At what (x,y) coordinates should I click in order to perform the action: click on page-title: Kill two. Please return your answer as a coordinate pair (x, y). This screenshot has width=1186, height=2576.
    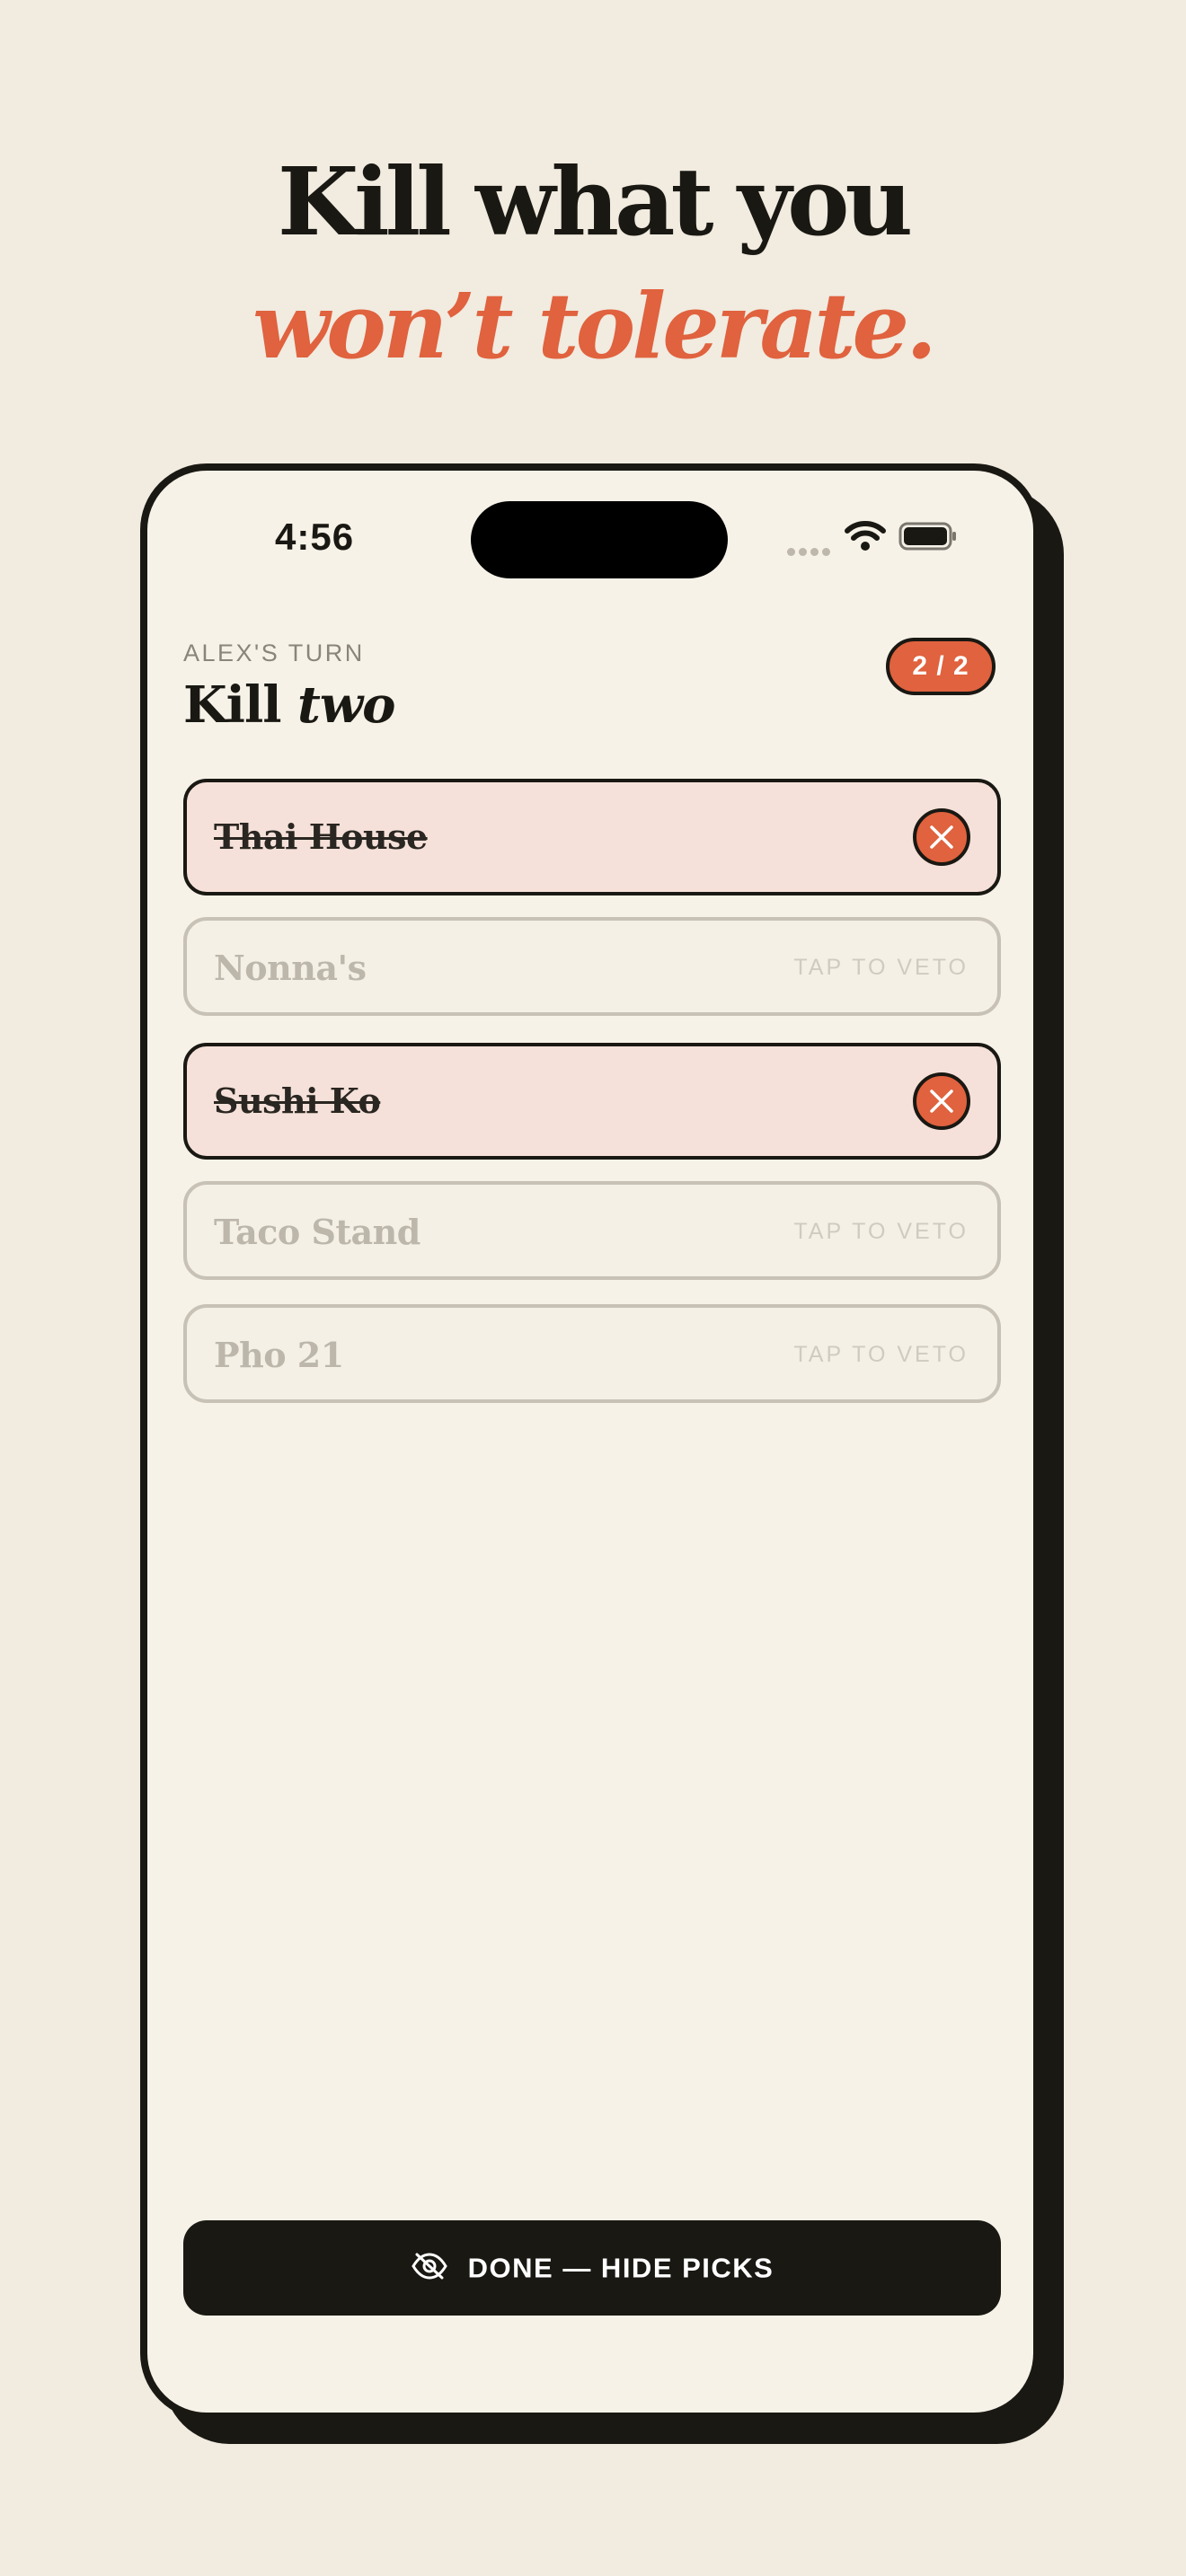
    Looking at the image, I should click on (289, 705).